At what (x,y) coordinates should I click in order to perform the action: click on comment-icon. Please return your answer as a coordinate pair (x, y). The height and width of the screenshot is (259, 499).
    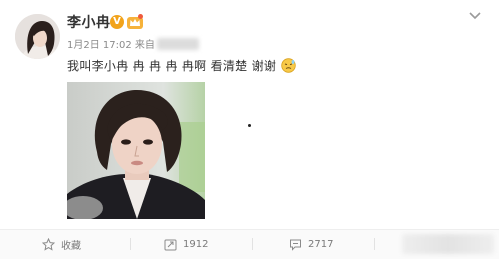
    Looking at the image, I should click on (295, 245).